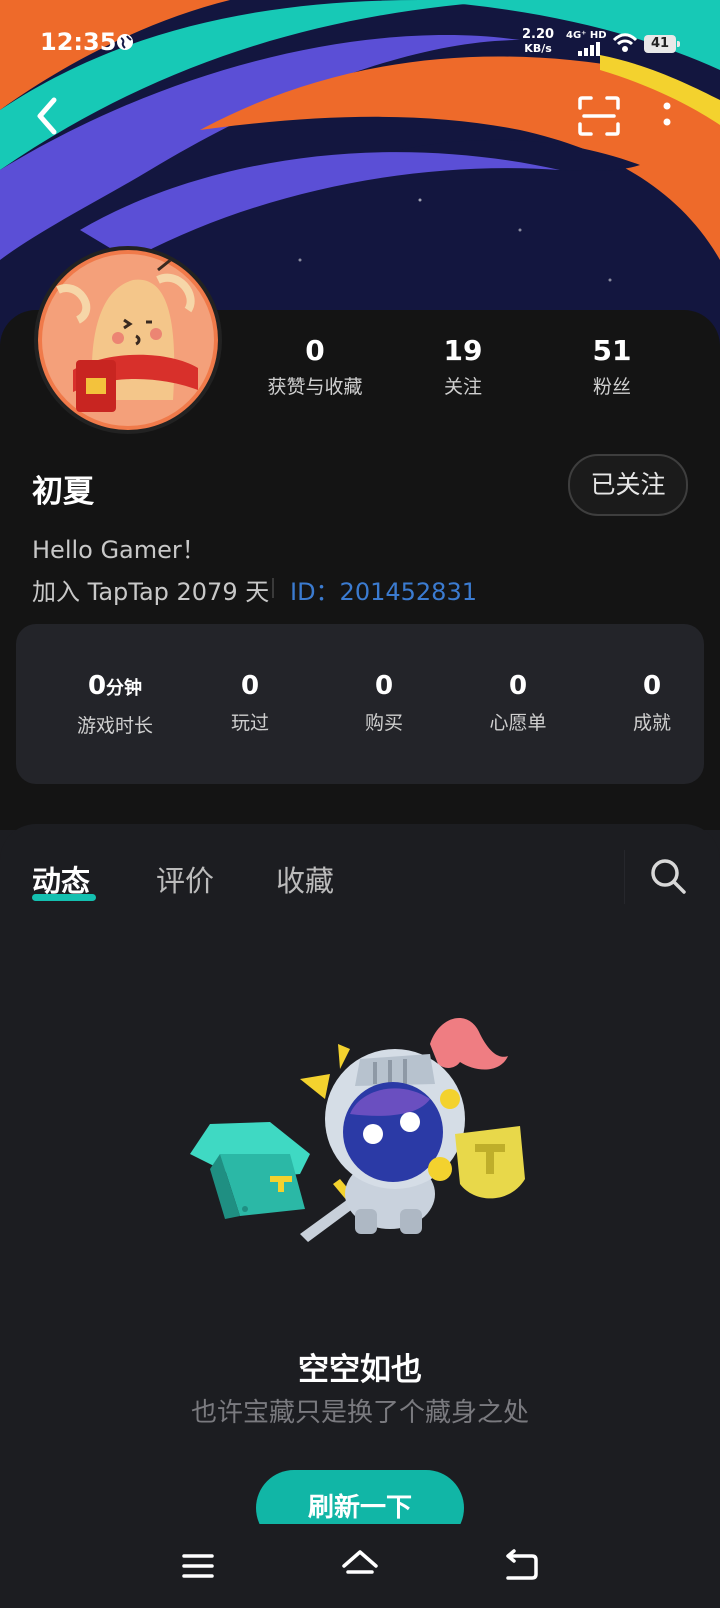 The image size is (720, 1608). What do you see at coordinates (114, 726) in the screenshot?
I see `game-stat-label: 游戏时长` at bounding box center [114, 726].